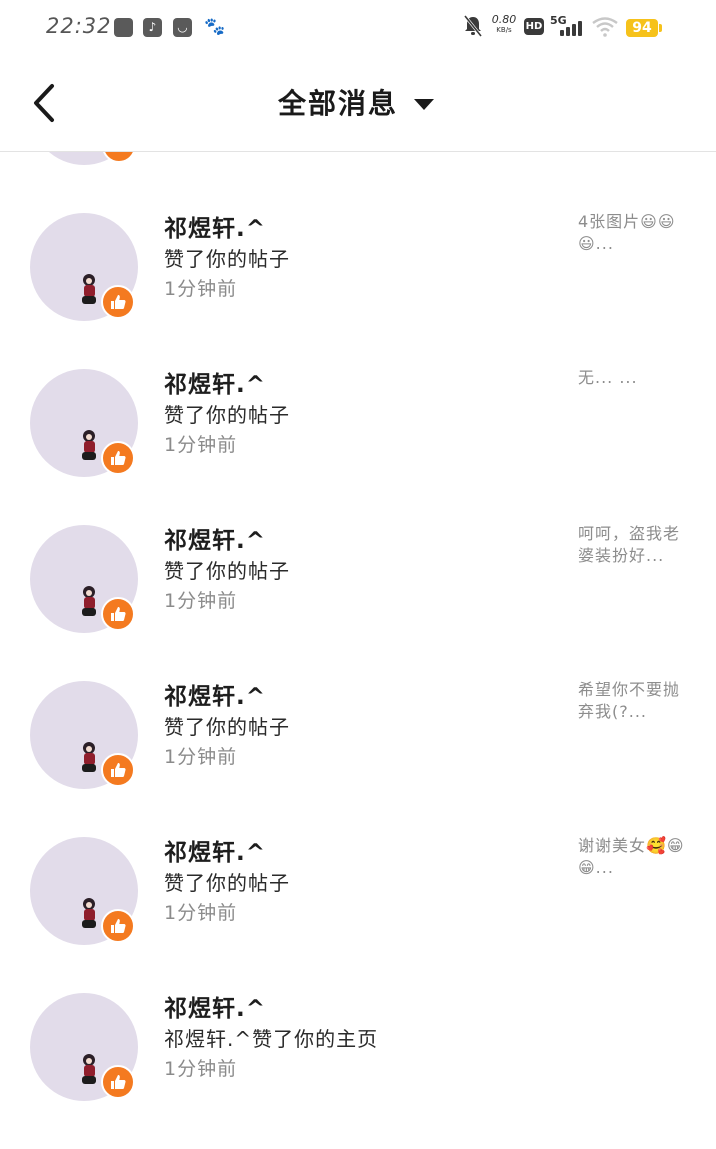 Image resolution: width=716 pixels, height=1149 pixels. What do you see at coordinates (358, 28) in the screenshot?
I see `status-bar: 22:32 ♪ ◡ 🐾 0.80 KB/s HD 5G 94` at bounding box center [358, 28].